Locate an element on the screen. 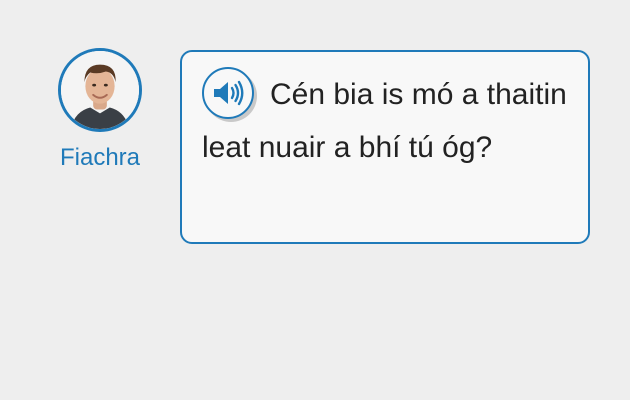 This screenshot has height=400, width=630. person-portrait-icon is located at coordinates (100, 90).